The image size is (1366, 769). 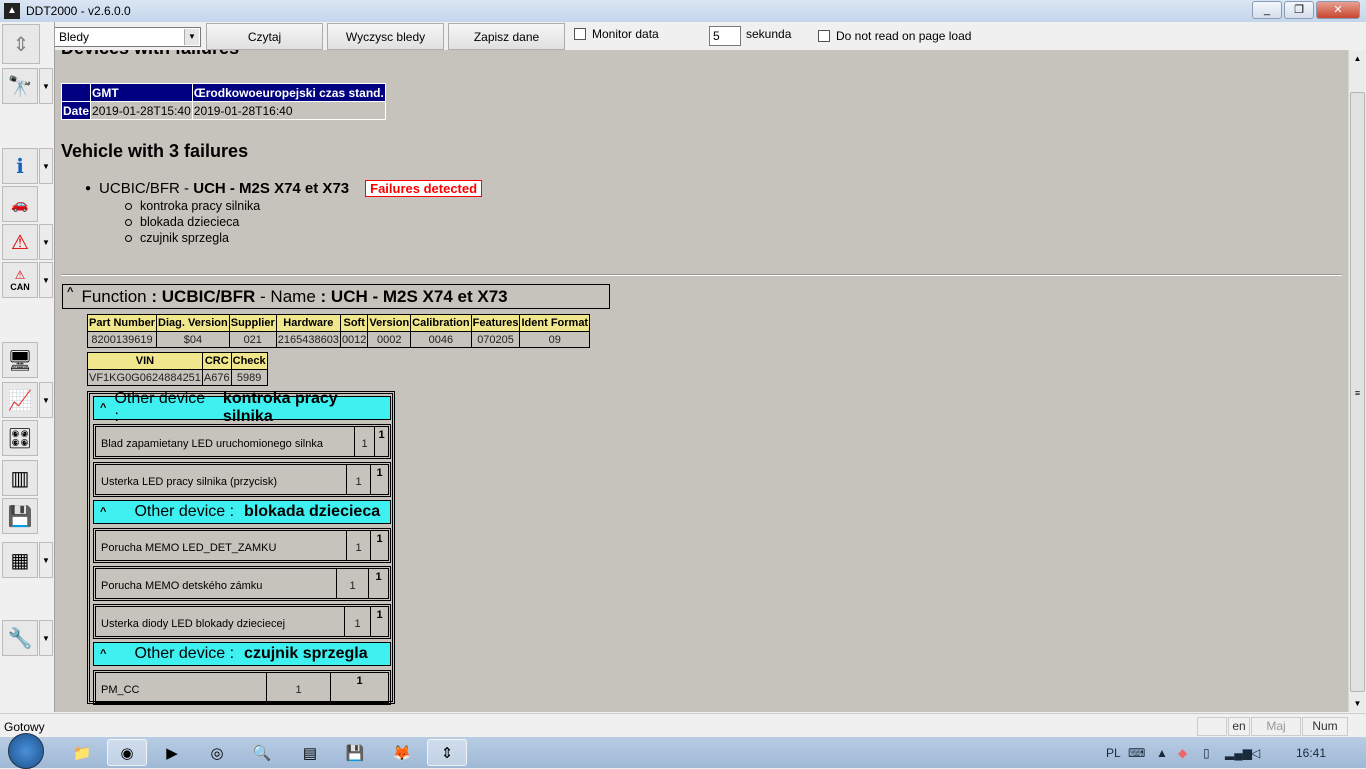 What do you see at coordinates (506, 36) in the screenshot?
I see `save-data-button: Zapisz dane` at bounding box center [506, 36].